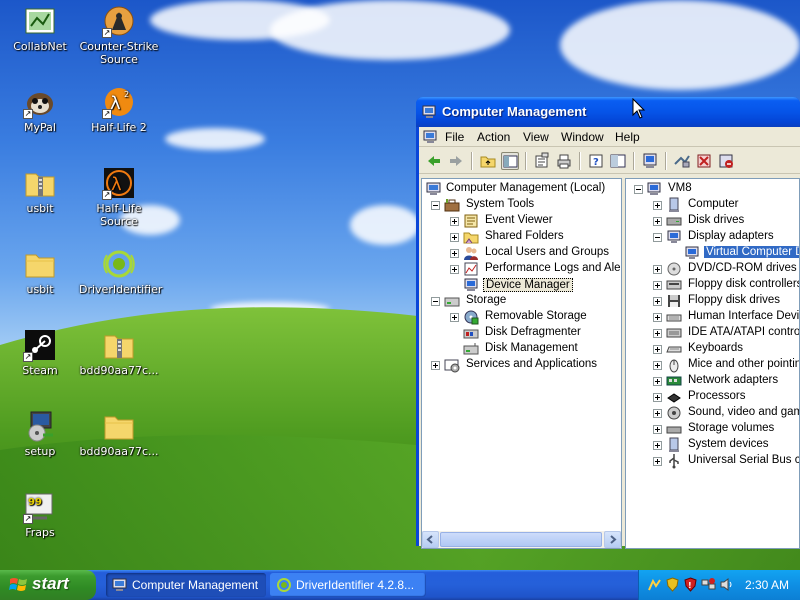 The image size is (800, 600). I want to click on desktop-icon-mypal: ↗ MyPal, so click(40, 109).